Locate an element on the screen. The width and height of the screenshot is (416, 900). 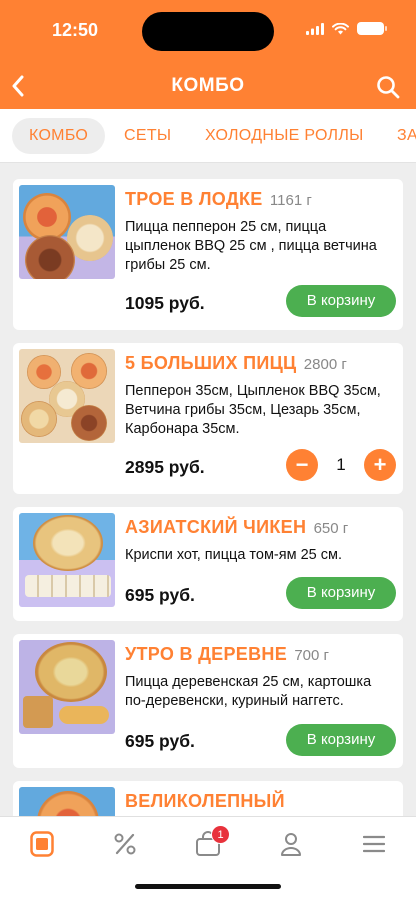
nav-promotions is located at coordinates (125, 844).